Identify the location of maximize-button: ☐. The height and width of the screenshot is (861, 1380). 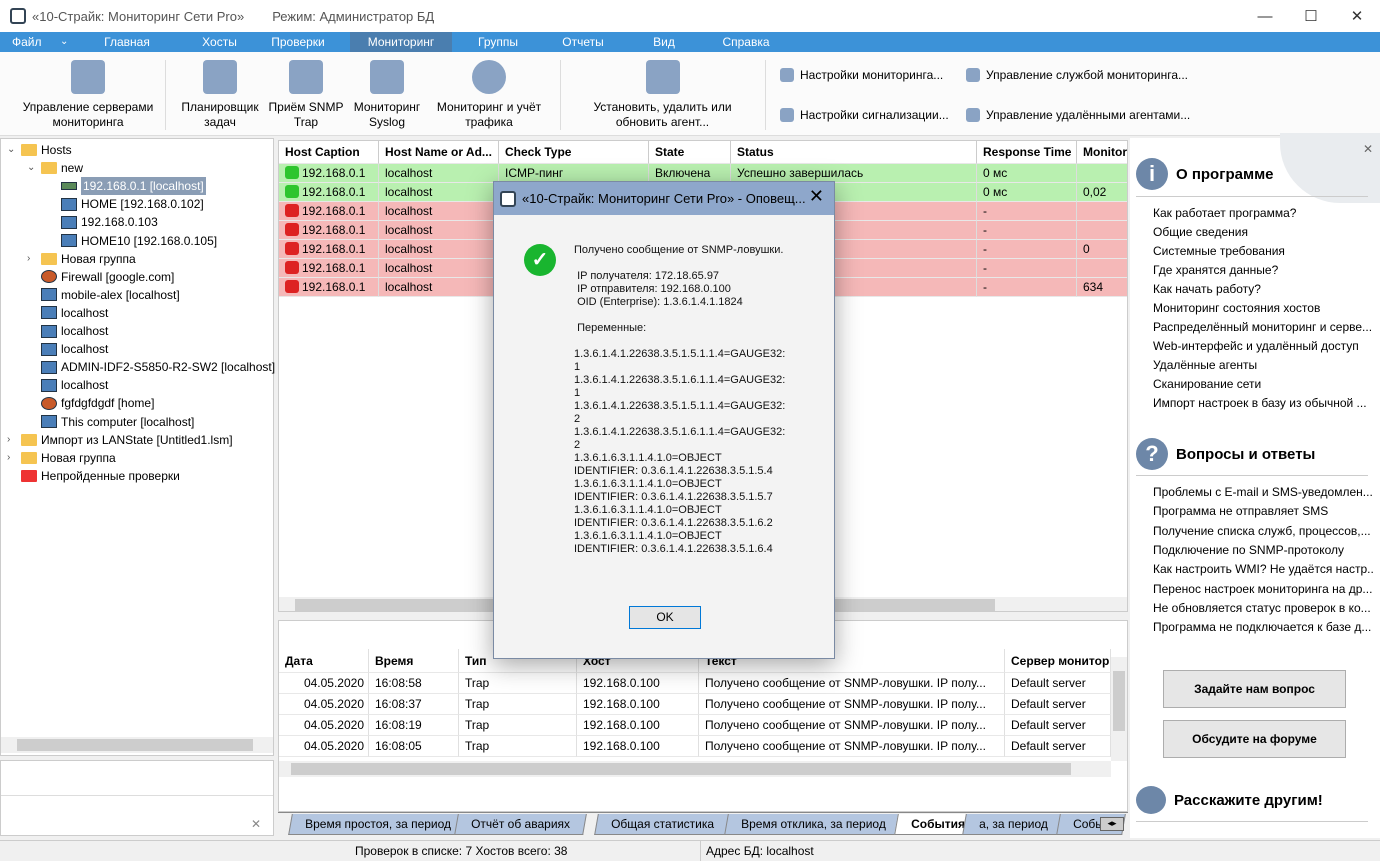
(1311, 16).